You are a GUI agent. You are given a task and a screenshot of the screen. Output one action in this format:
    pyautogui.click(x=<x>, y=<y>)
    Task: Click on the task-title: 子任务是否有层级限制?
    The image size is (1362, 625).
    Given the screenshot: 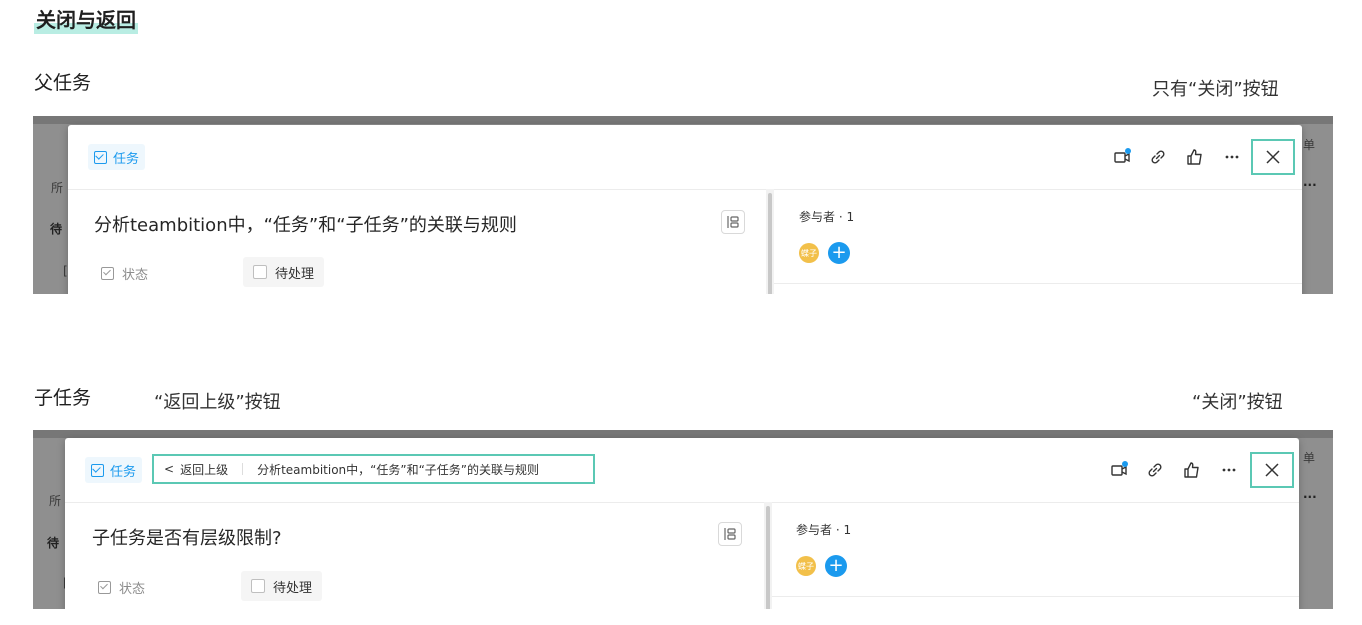 What is the action you would take?
    pyautogui.click(x=187, y=537)
    